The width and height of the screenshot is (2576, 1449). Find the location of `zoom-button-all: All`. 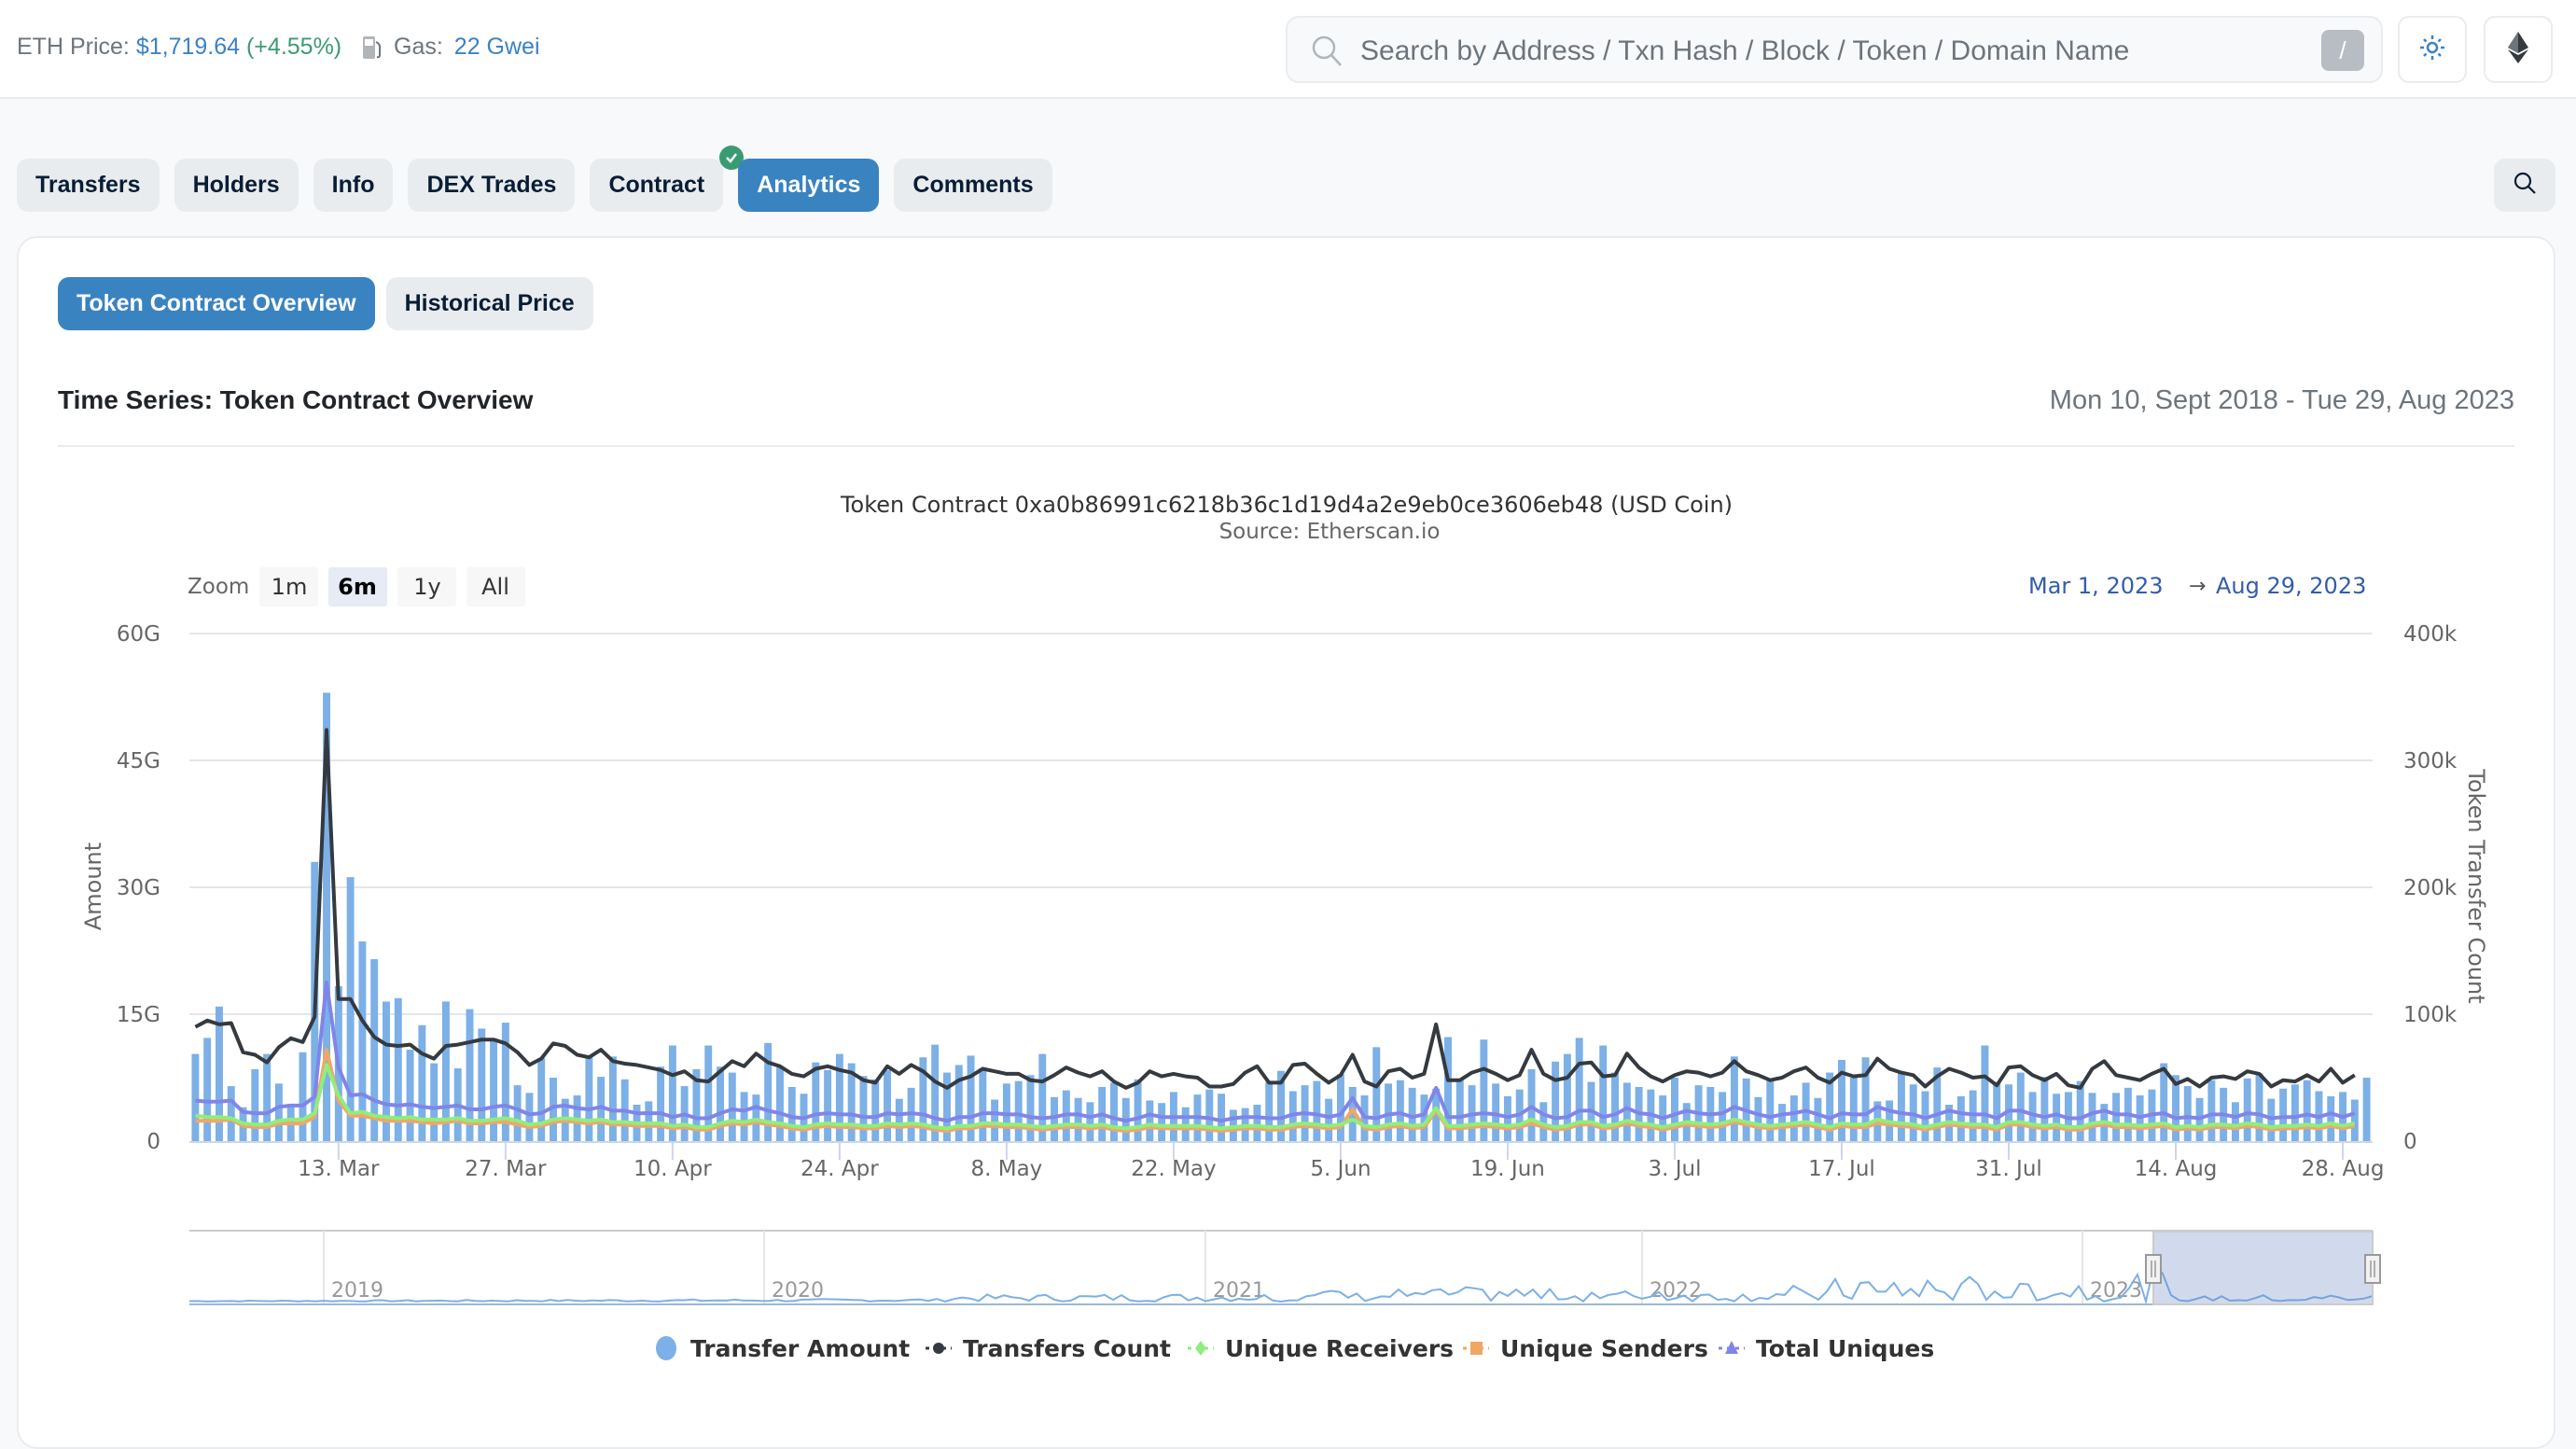

zoom-button-all: All is located at coordinates (496, 586).